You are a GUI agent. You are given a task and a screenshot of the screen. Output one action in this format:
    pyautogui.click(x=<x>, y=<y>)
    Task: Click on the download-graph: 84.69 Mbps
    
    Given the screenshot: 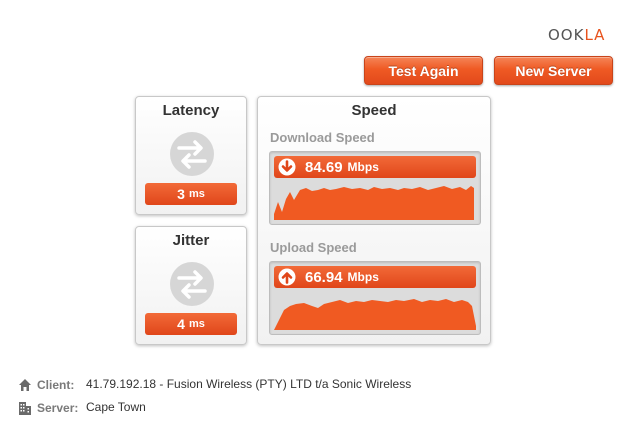 What is the action you would take?
    pyautogui.click(x=375, y=188)
    